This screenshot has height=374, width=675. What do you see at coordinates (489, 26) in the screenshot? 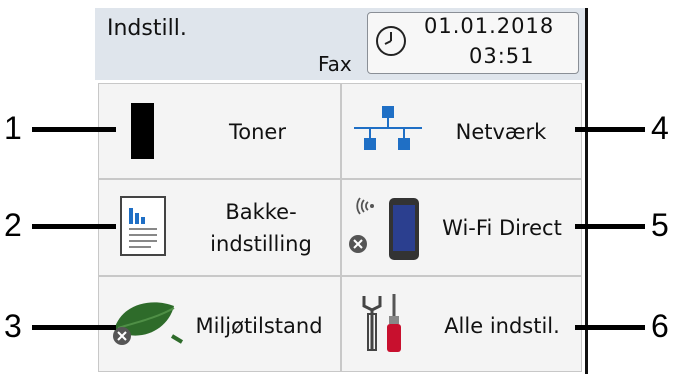
I see `date-display: 01.01.2018` at bounding box center [489, 26].